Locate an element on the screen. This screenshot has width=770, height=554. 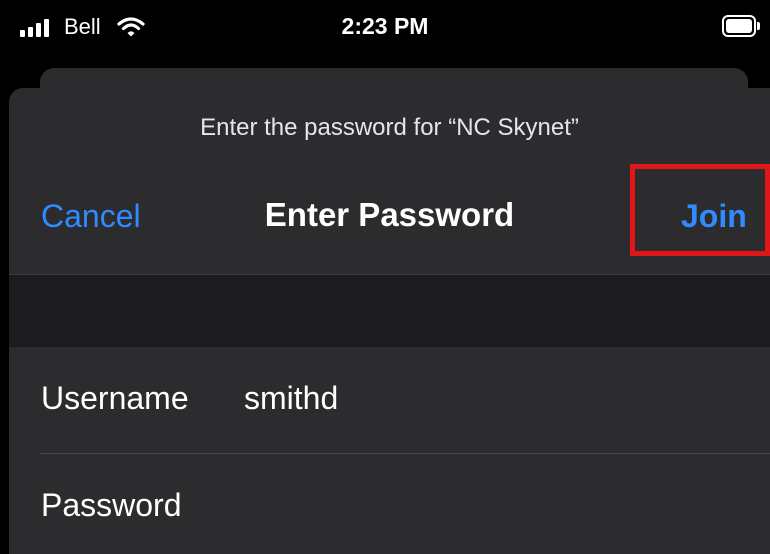
status-bar: Bell 2:23 PM is located at coordinates (385, 29).